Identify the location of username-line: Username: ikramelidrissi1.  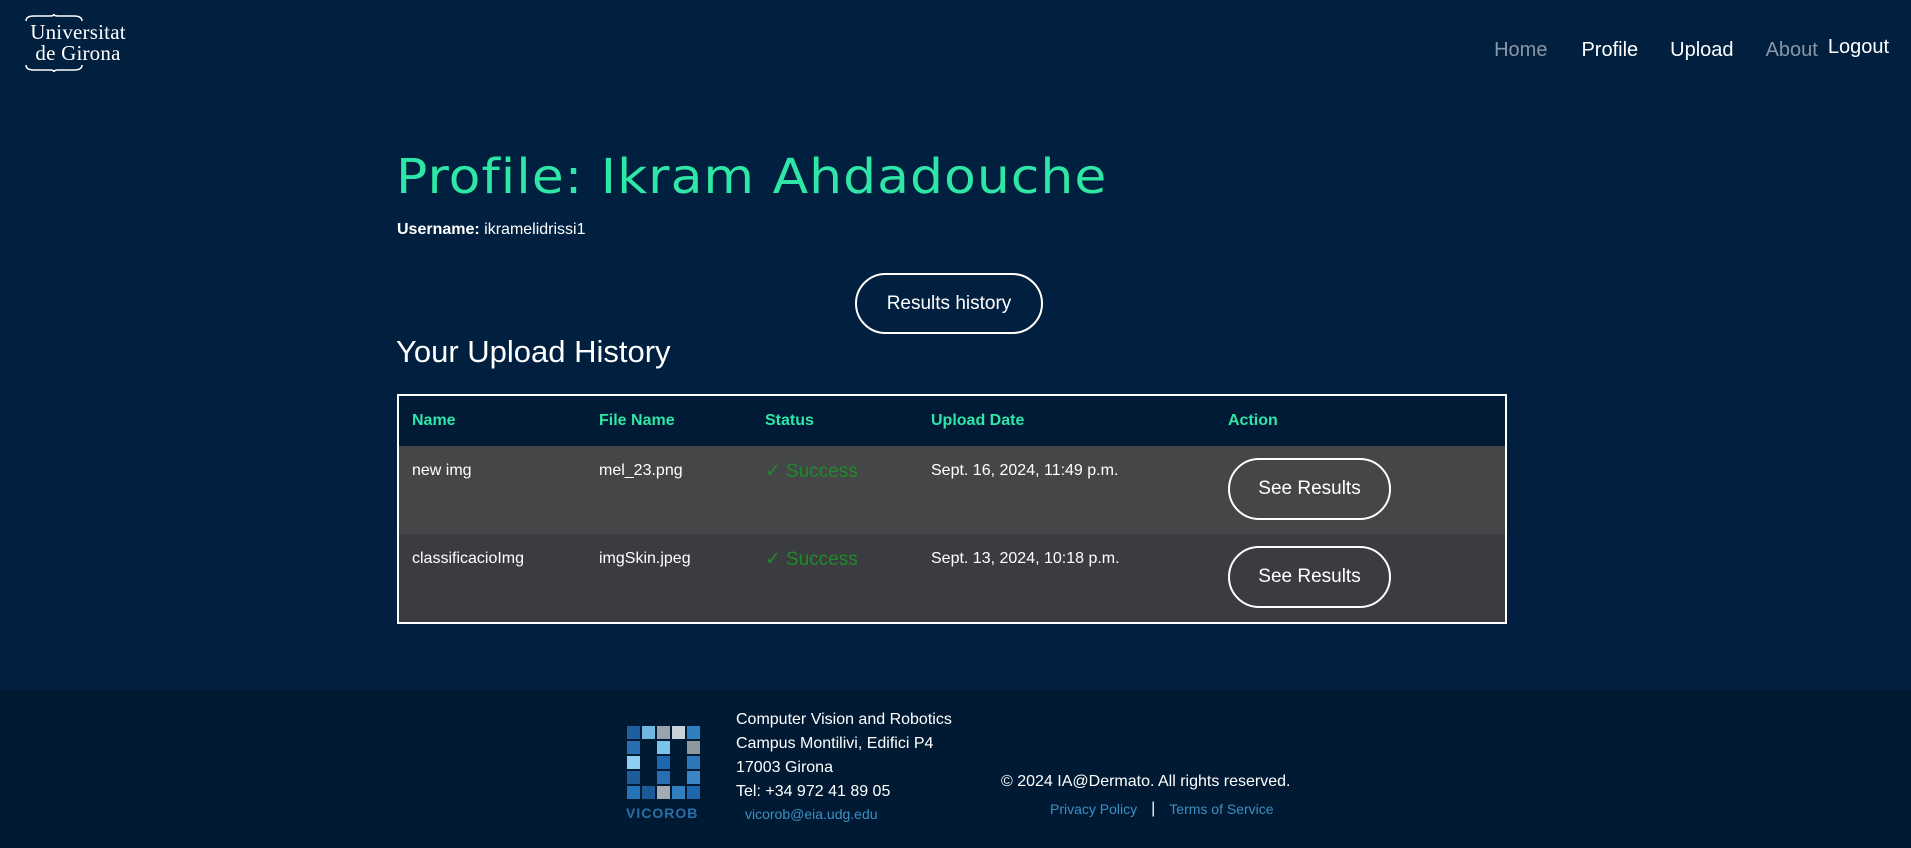
(491, 230).